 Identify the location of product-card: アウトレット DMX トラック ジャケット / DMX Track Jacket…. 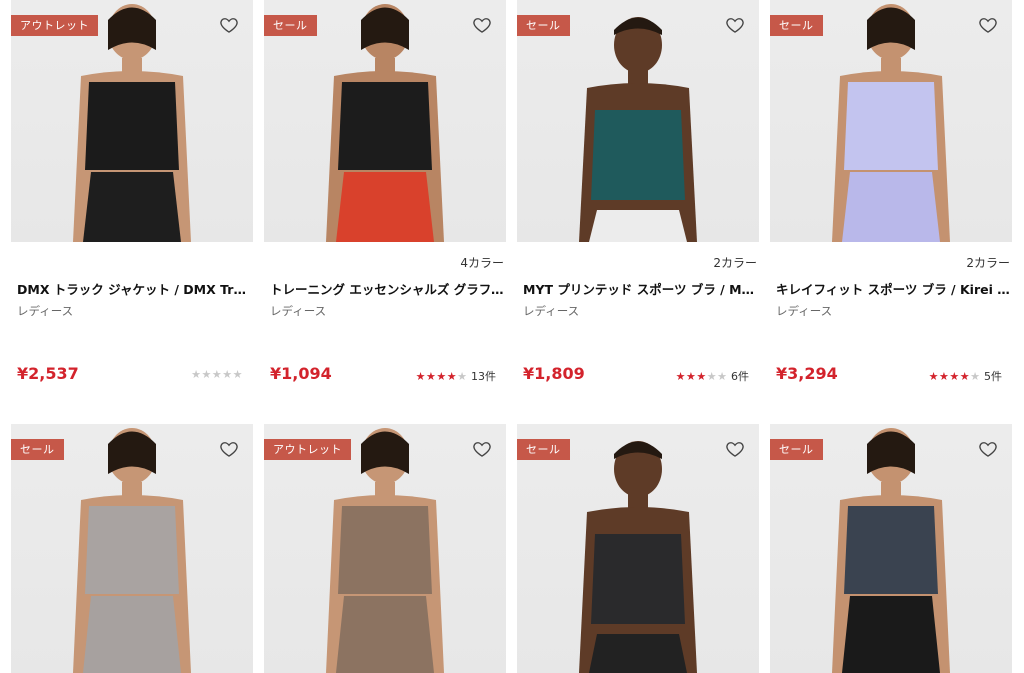
(132, 191).